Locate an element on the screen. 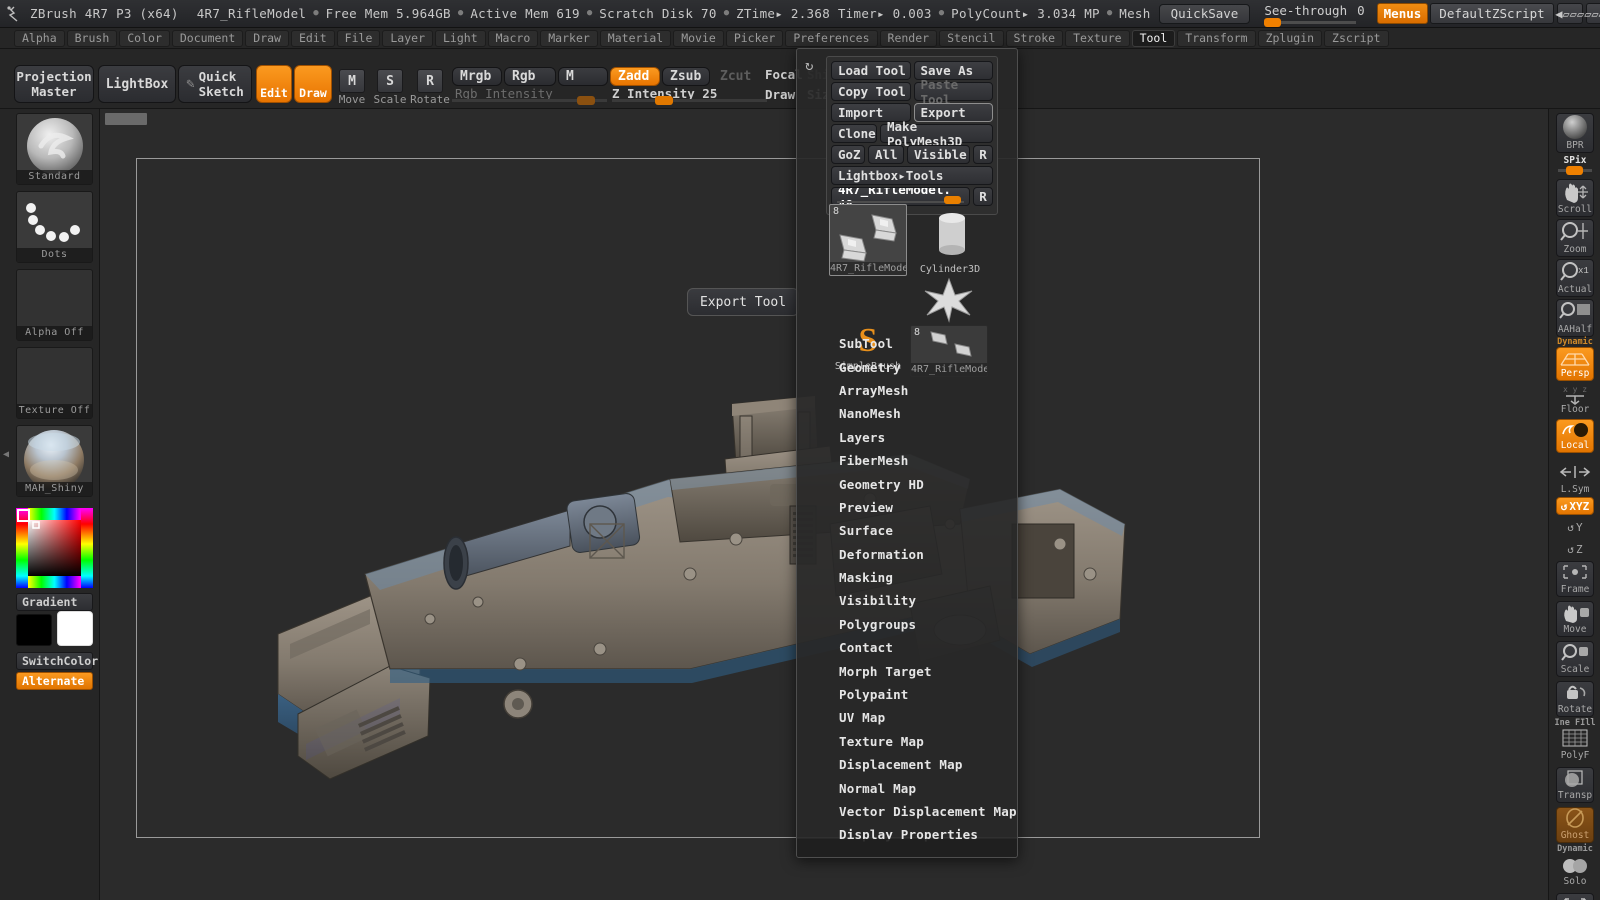 The height and width of the screenshot is (900, 1600). move-arrows-button is located at coordinates (1575, 896).